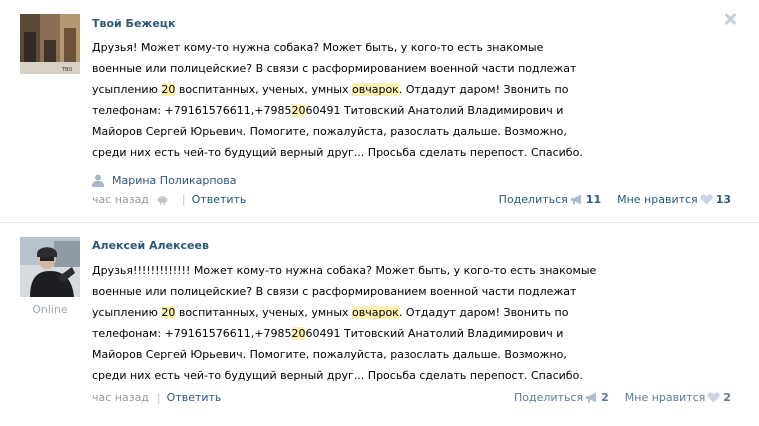 This screenshot has height=426, width=759. I want to click on author-name: Алексей Алексеев, so click(150, 245).